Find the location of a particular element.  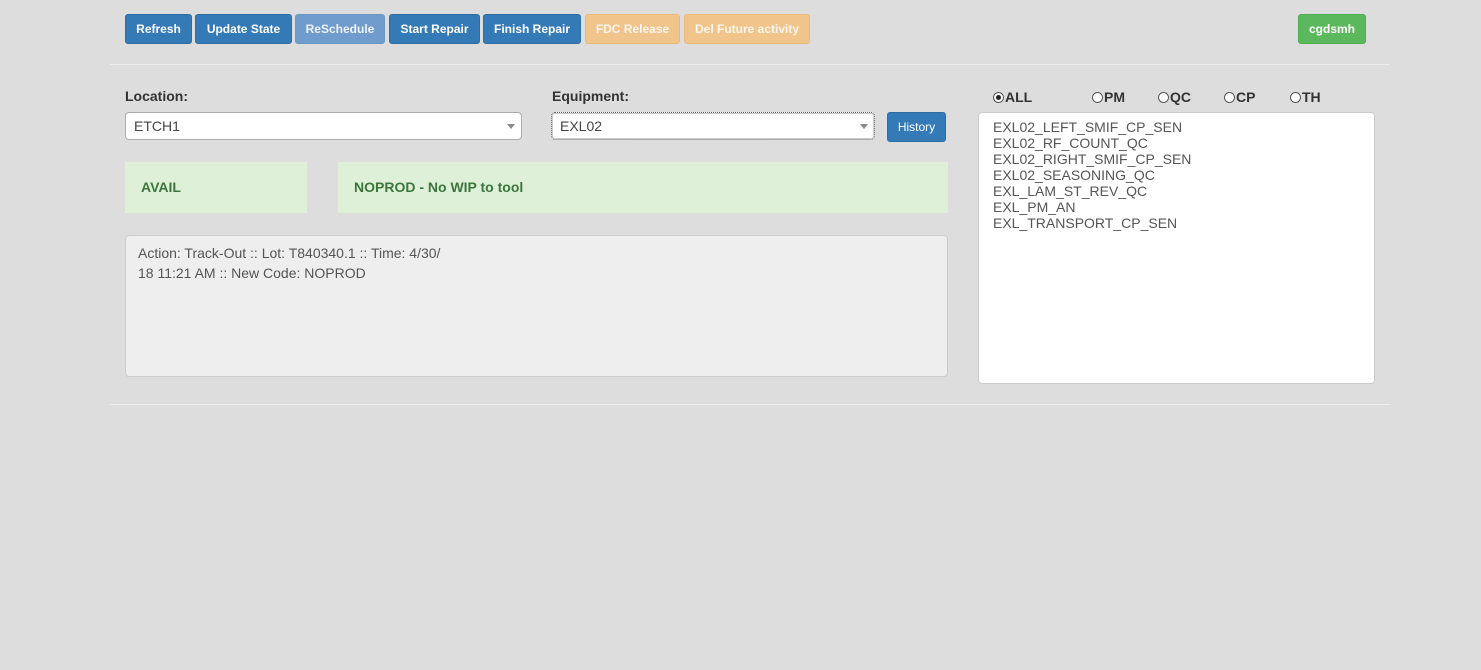

equipment-select: EXL02 is located at coordinates (713, 126).